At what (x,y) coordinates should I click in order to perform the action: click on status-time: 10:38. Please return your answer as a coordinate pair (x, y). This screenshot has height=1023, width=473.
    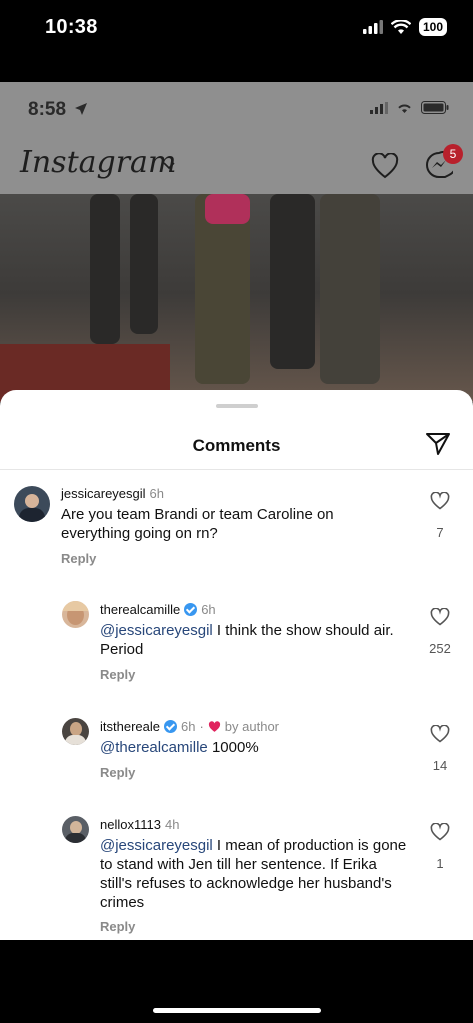
    Looking at the image, I should click on (71, 27).